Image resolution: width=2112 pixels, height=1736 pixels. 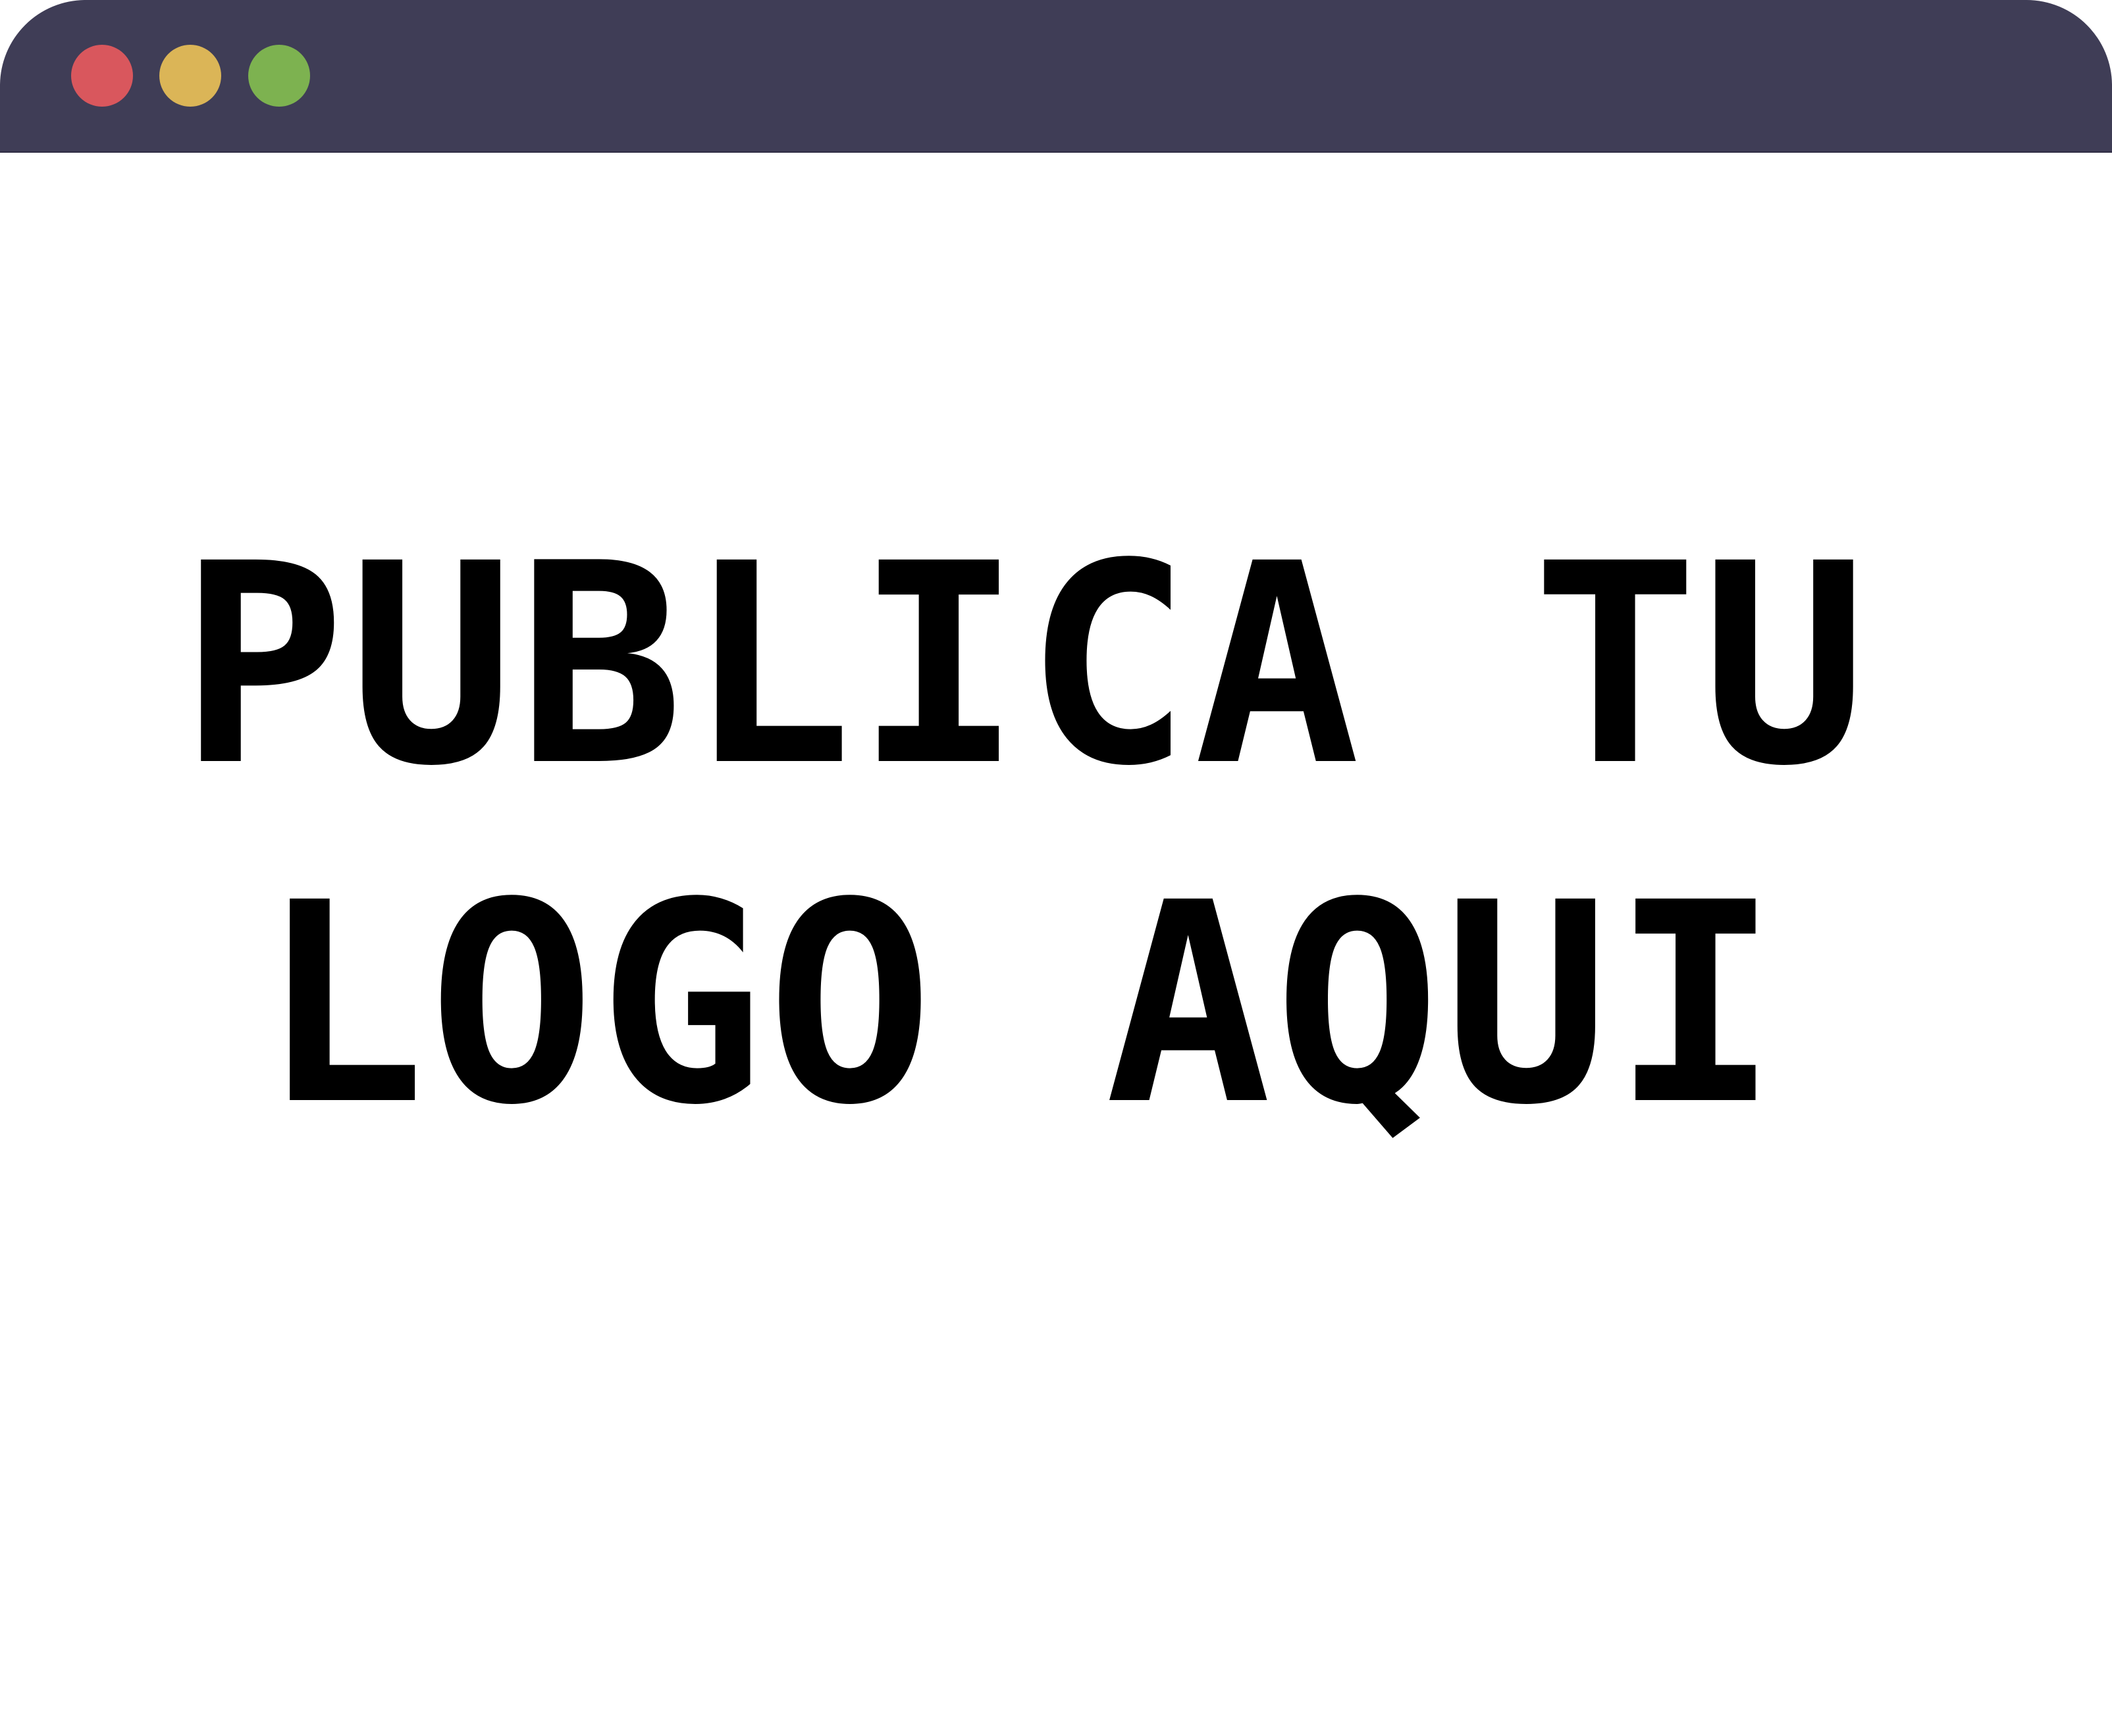 What do you see at coordinates (279, 76) in the screenshot?
I see `maximize-window-button` at bounding box center [279, 76].